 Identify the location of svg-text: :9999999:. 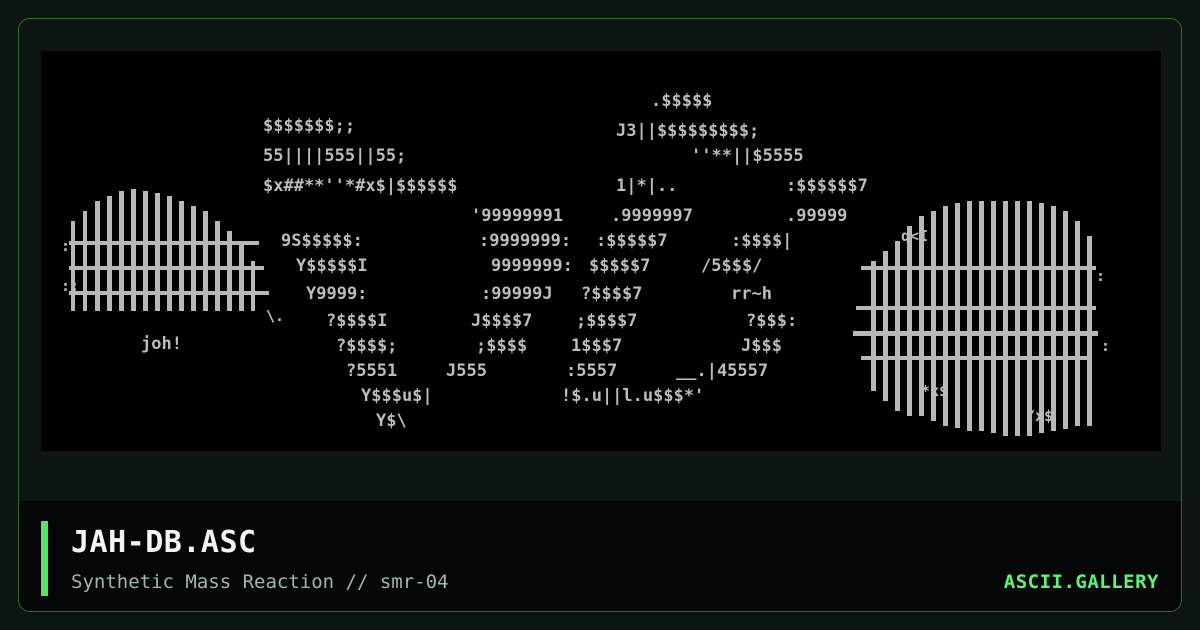
(525, 241).